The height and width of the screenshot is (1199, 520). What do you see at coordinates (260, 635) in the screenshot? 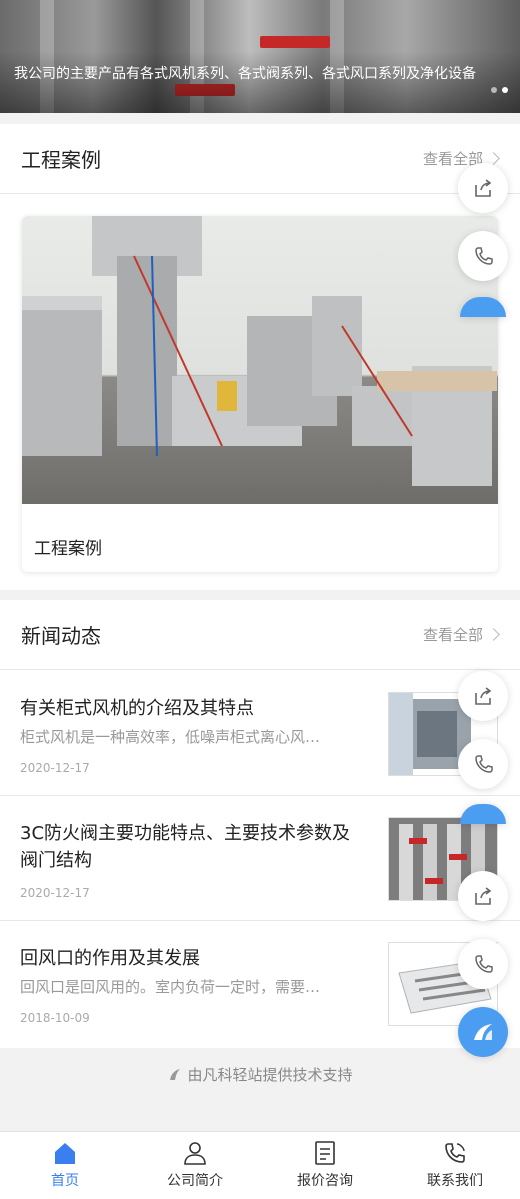
I see `news-header: 新闻动态 查看全部` at bounding box center [260, 635].